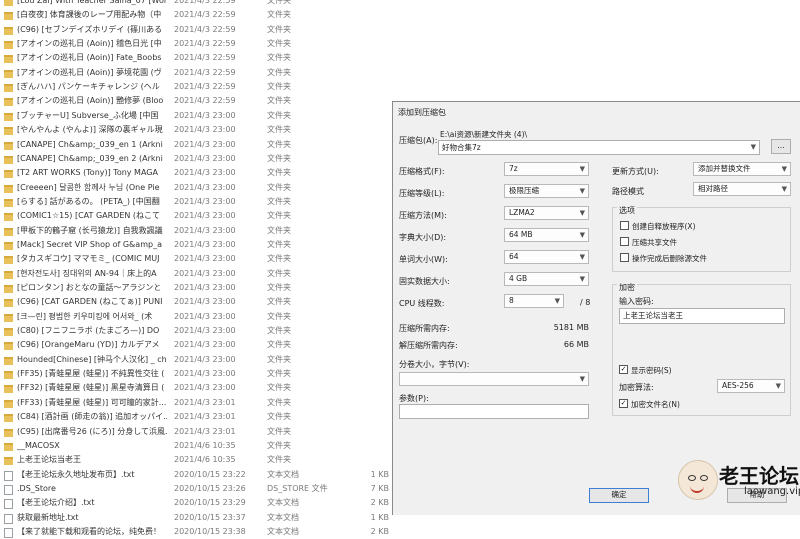  Describe the element at coordinates (494, 379) in the screenshot. I see `split-select: ▼` at that location.